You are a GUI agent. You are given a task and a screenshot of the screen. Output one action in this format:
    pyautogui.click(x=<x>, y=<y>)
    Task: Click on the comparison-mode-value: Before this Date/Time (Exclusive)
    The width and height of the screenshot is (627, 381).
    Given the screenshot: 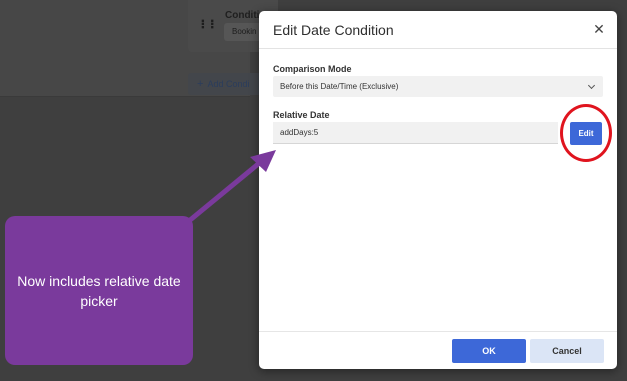 What is the action you would take?
    pyautogui.click(x=339, y=86)
    